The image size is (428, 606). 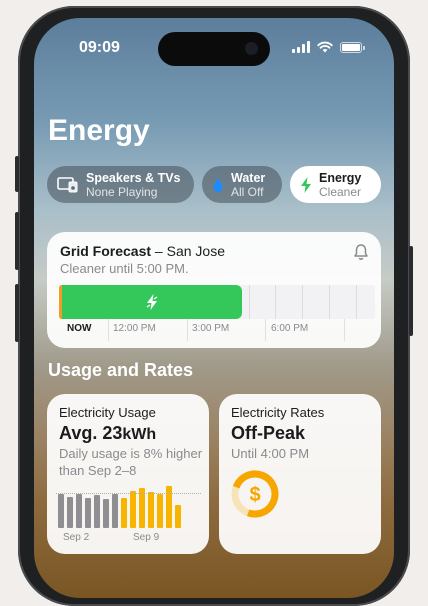 I want to click on usage-average: Avg. 23kWh, so click(x=107, y=433).